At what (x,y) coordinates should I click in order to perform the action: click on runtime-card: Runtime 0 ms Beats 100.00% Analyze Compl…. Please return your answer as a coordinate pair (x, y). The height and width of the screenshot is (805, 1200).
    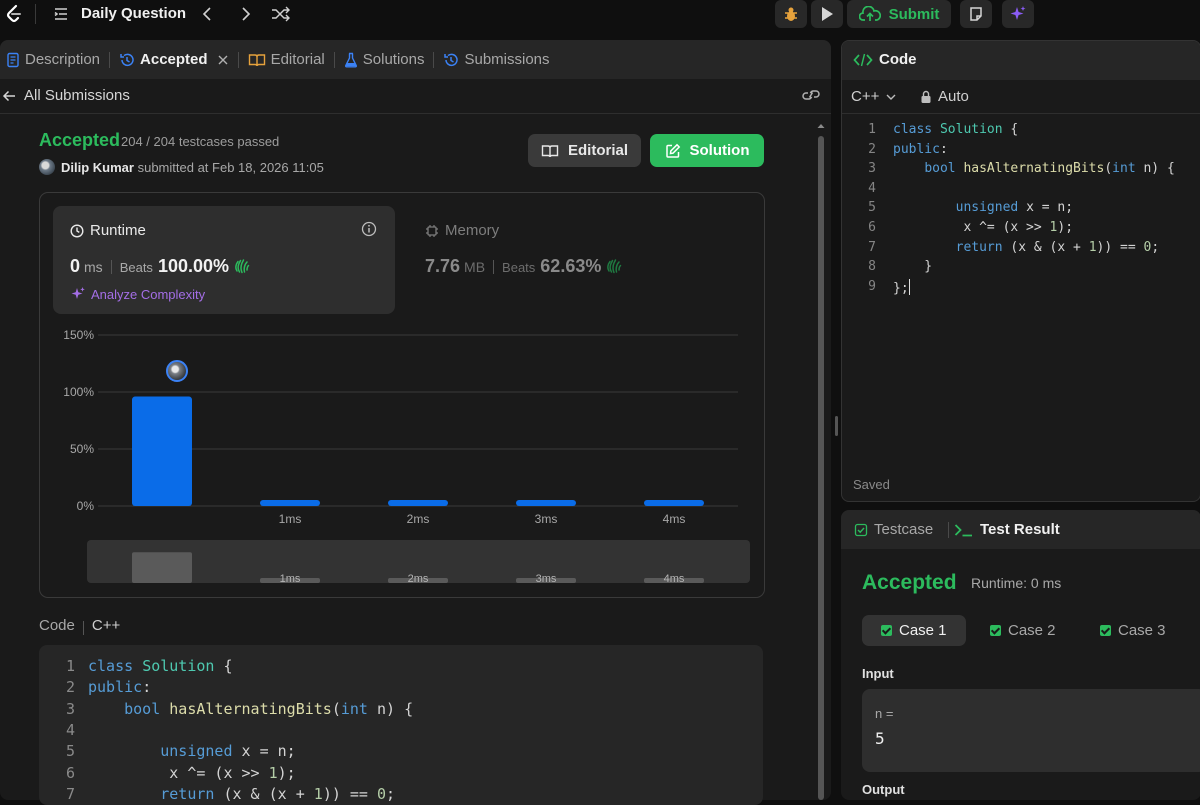
    Looking at the image, I should click on (224, 260).